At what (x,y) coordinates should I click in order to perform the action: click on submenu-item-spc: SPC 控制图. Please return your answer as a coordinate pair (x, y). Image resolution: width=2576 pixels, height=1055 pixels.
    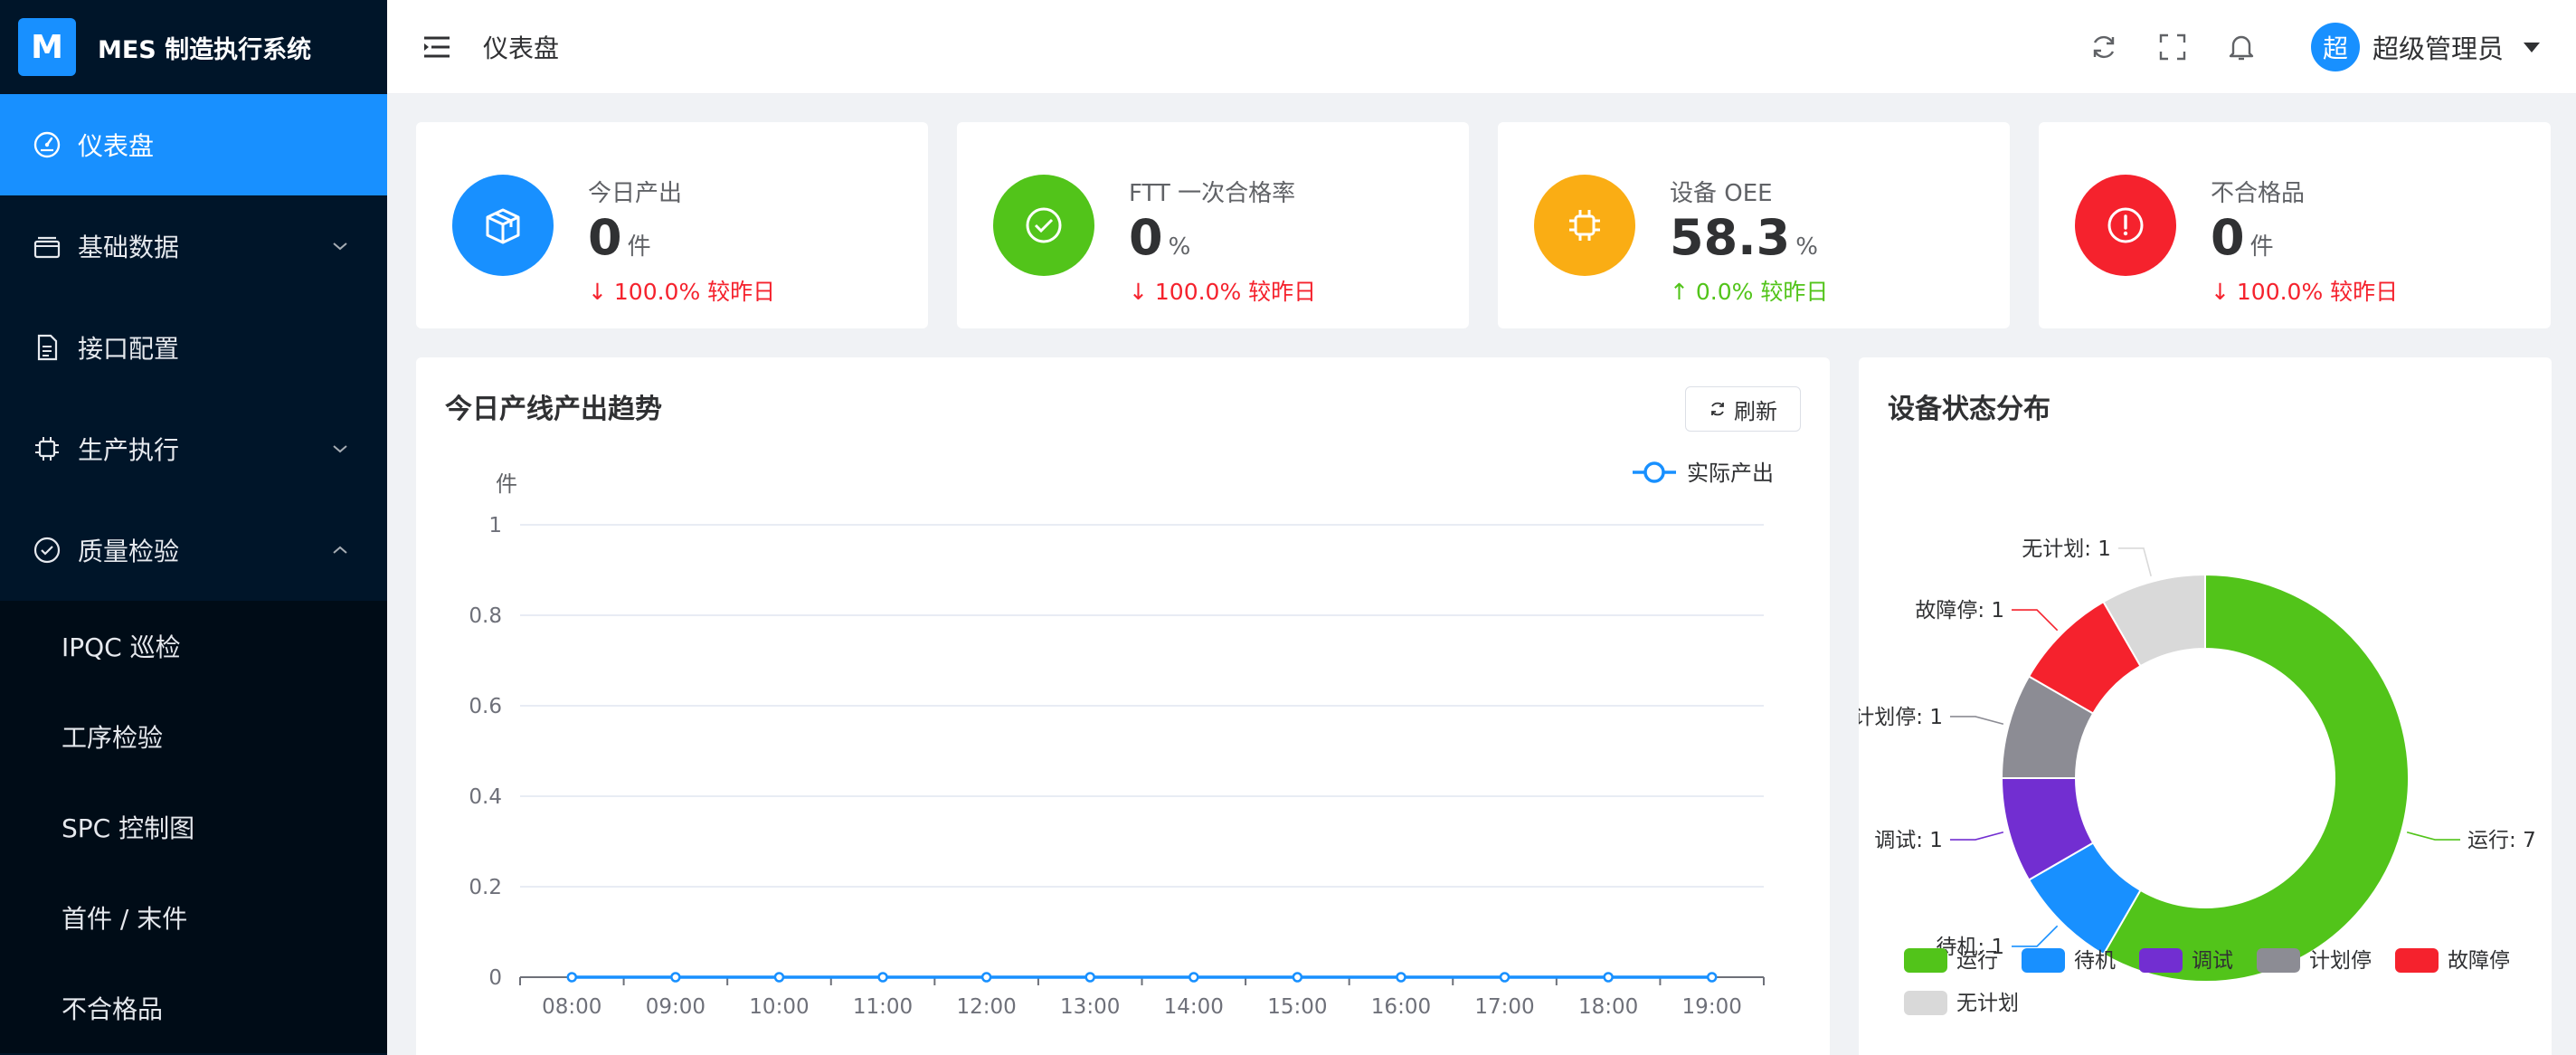
    Looking at the image, I should click on (194, 827).